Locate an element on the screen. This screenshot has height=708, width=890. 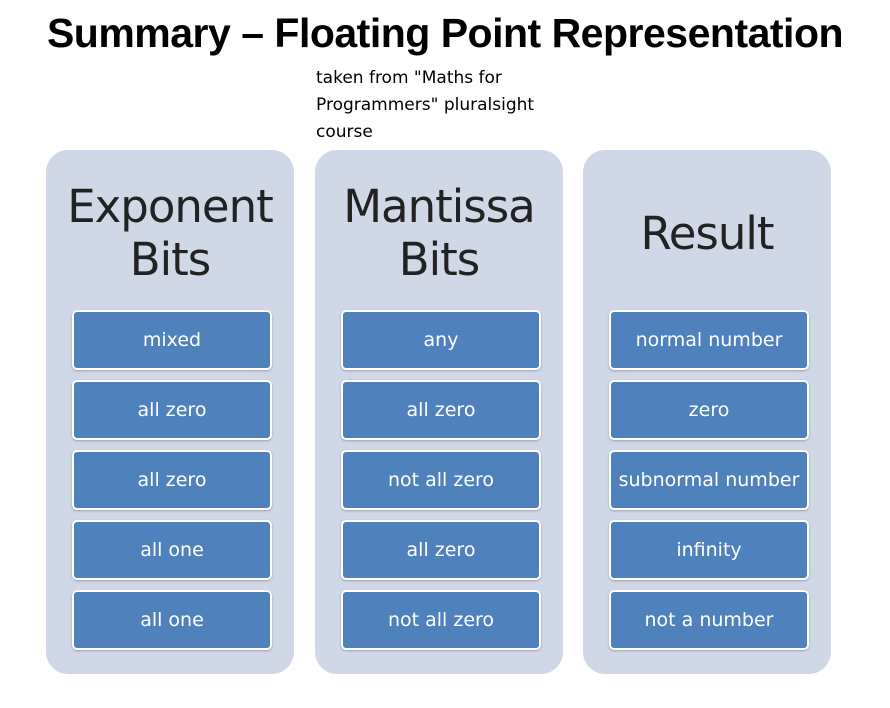
result-item: subnormal number is located at coordinates (709, 480).